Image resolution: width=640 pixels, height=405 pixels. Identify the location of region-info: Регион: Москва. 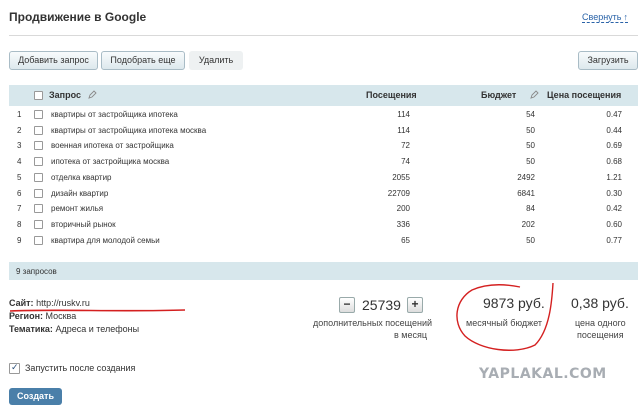
(42, 316).